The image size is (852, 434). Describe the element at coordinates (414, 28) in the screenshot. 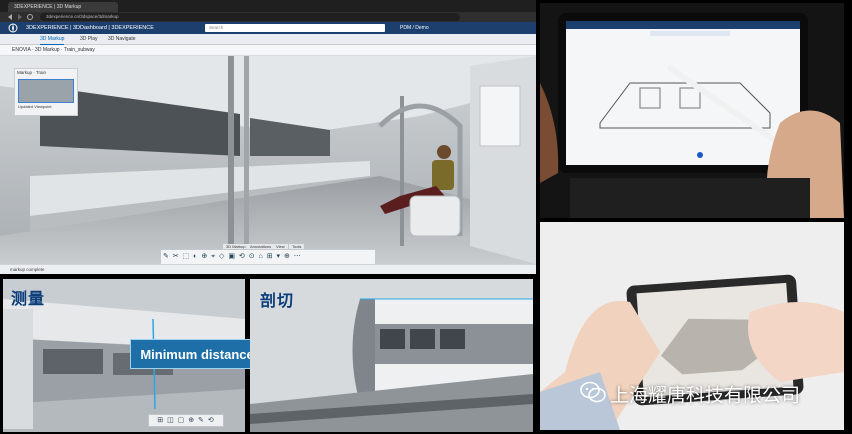

I see `user-label: PDM / Demo` at that location.